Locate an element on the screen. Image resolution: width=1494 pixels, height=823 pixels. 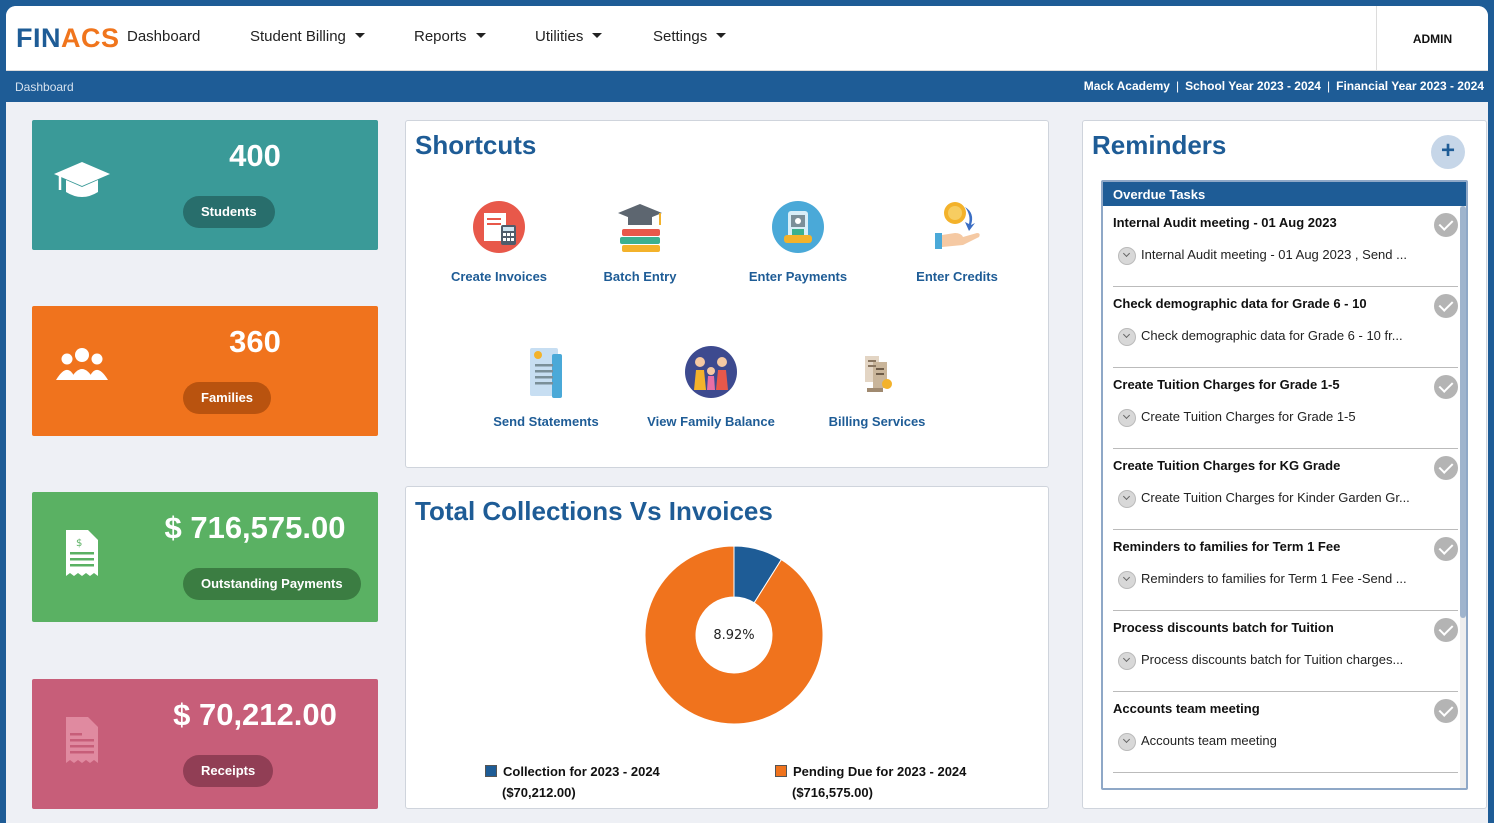
reminders-title: Reminders is located at coordinates (1159, 145).